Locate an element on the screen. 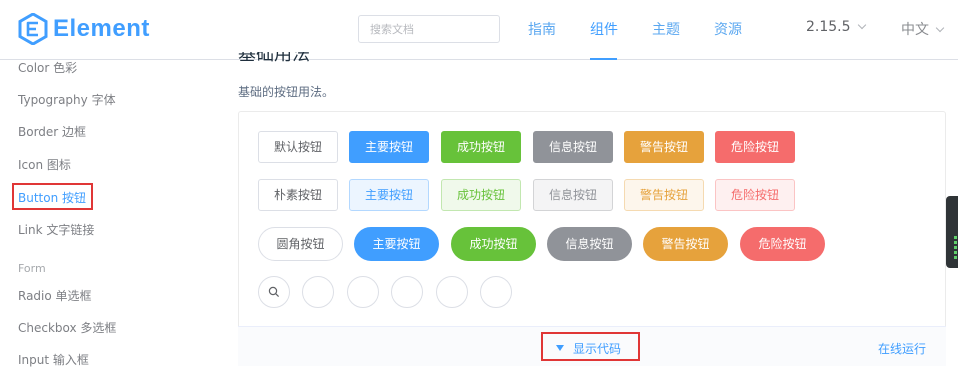  floating-side-widget is located at coordinates (952, 232).